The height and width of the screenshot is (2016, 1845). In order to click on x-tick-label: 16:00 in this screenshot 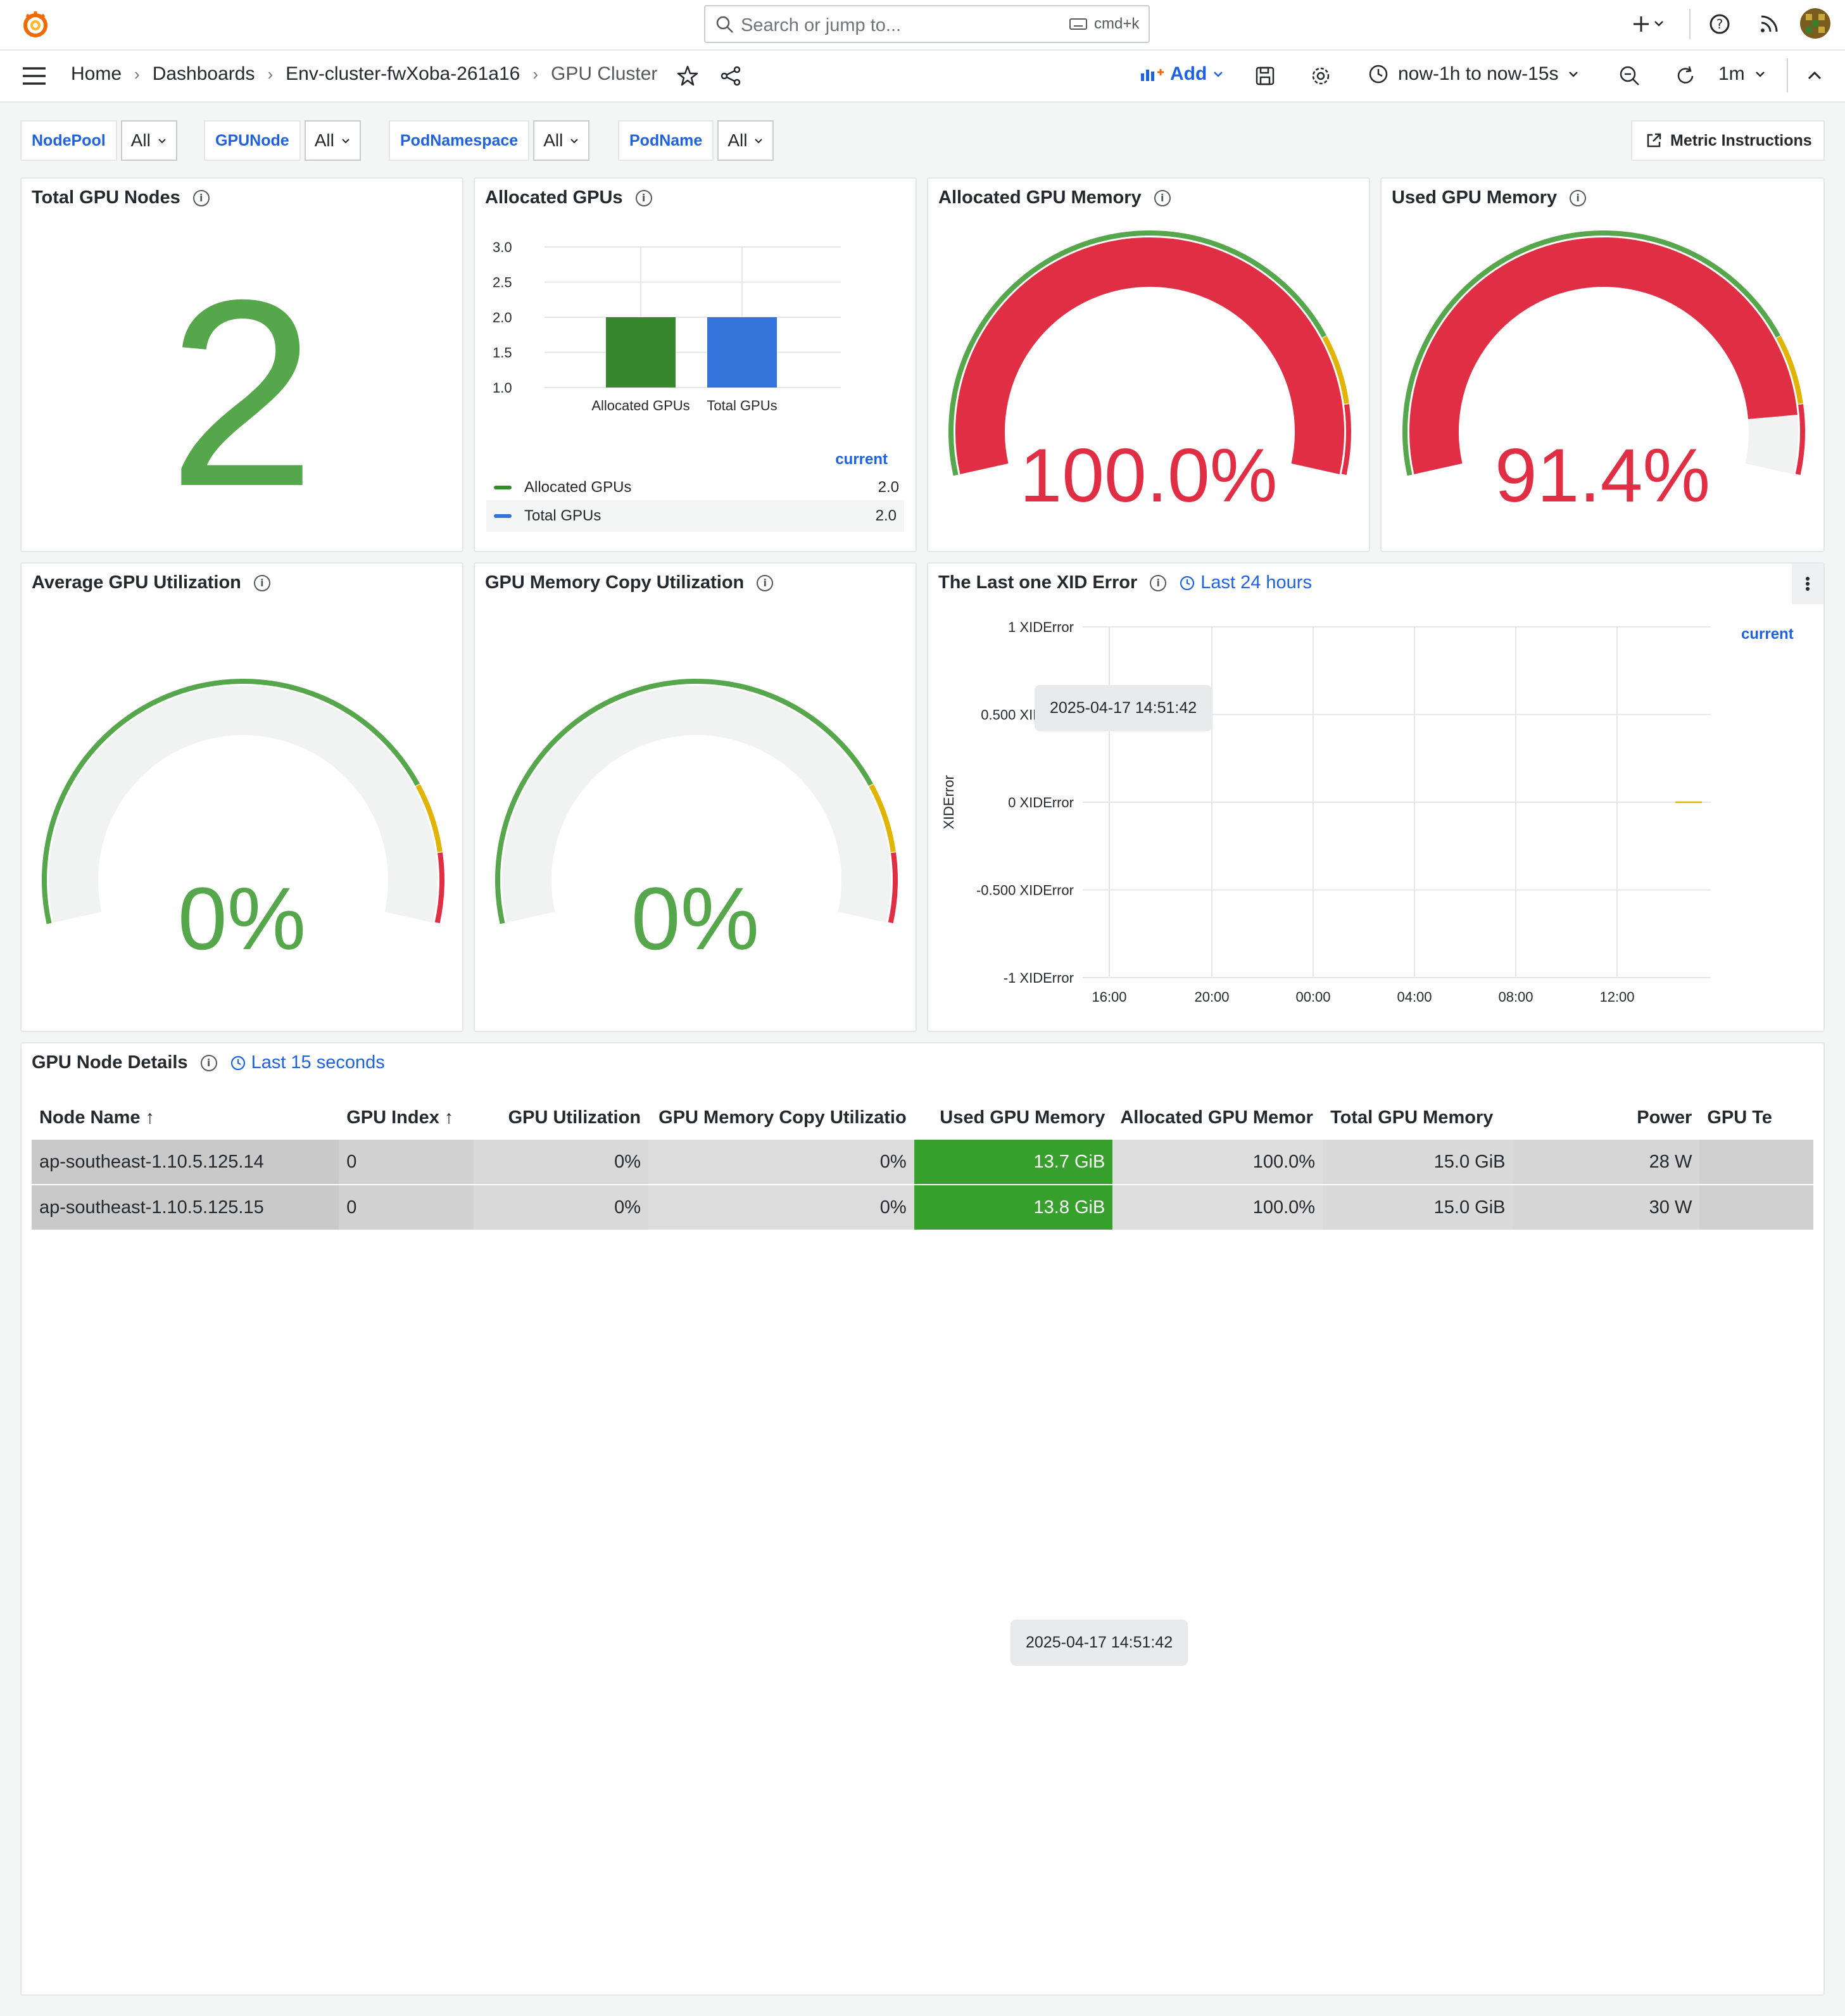, I will do `click(1109, 997)`.